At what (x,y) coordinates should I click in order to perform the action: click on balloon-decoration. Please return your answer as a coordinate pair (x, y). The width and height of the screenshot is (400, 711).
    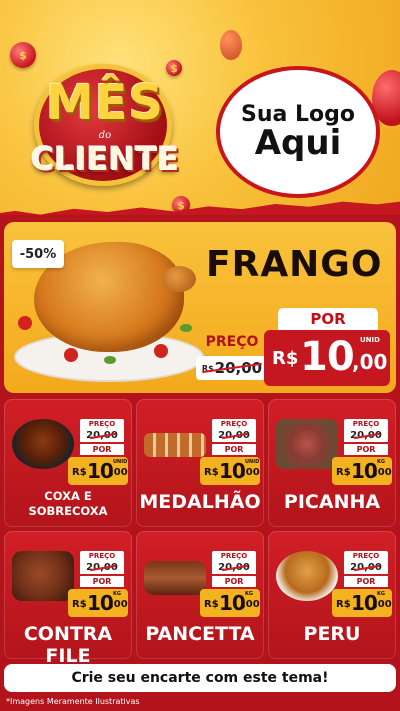
    Looking at the image, I should click on (231, 45).